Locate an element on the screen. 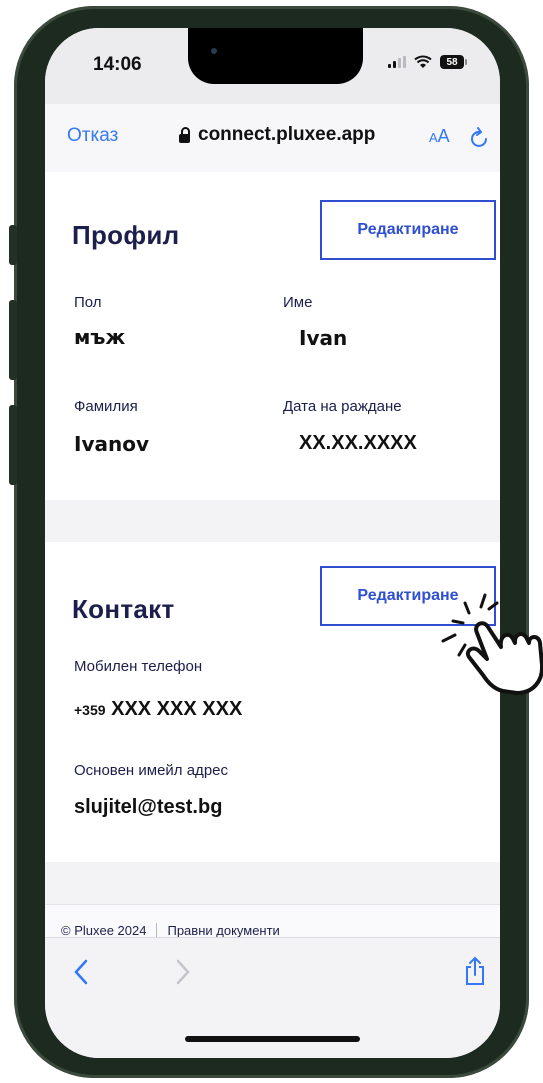 The width and height of the screenshot is (543, 1083). last-name-label: Фамилия is located at coordinates (106, 406).